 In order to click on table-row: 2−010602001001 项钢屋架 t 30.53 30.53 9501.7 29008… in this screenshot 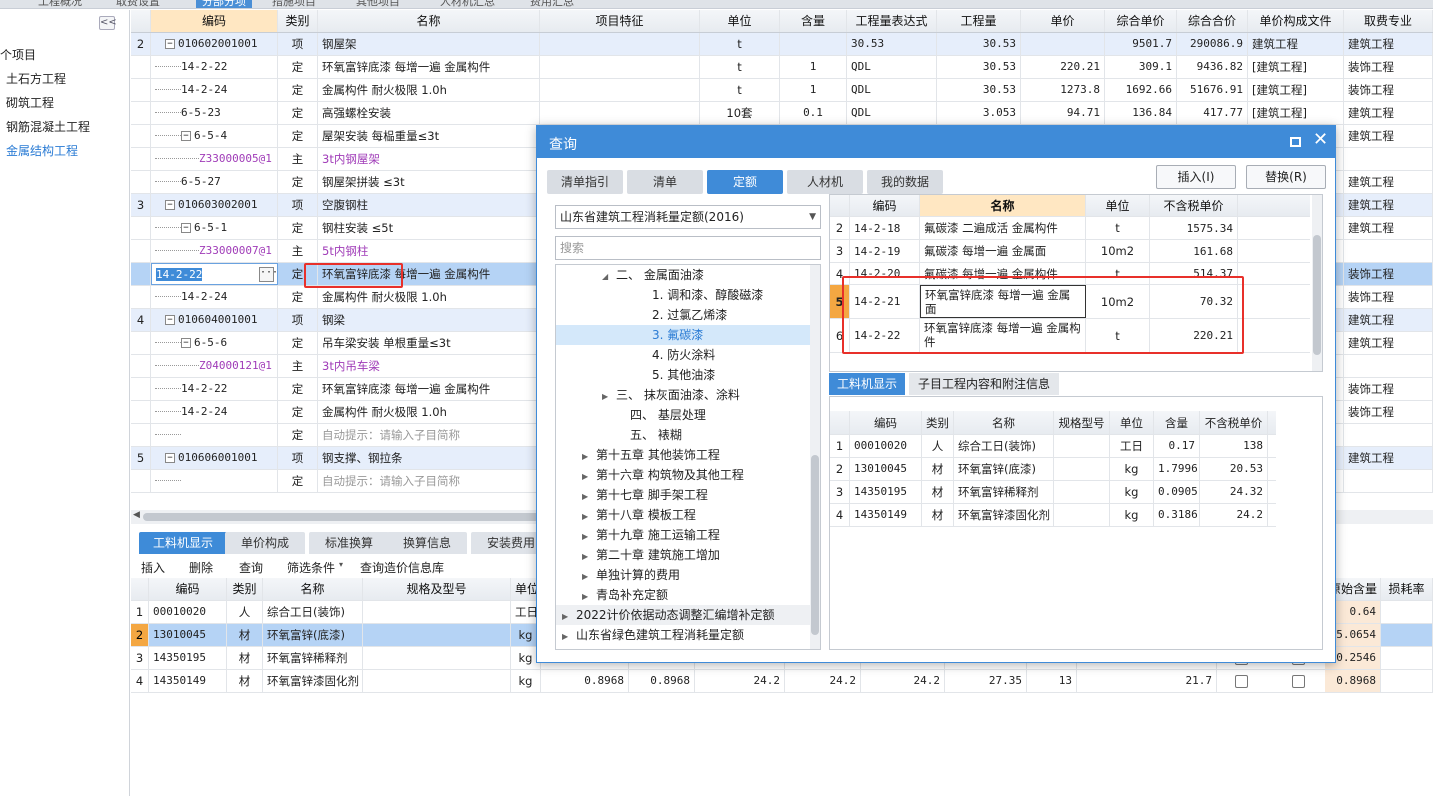, I will do `click(782, 44)`.